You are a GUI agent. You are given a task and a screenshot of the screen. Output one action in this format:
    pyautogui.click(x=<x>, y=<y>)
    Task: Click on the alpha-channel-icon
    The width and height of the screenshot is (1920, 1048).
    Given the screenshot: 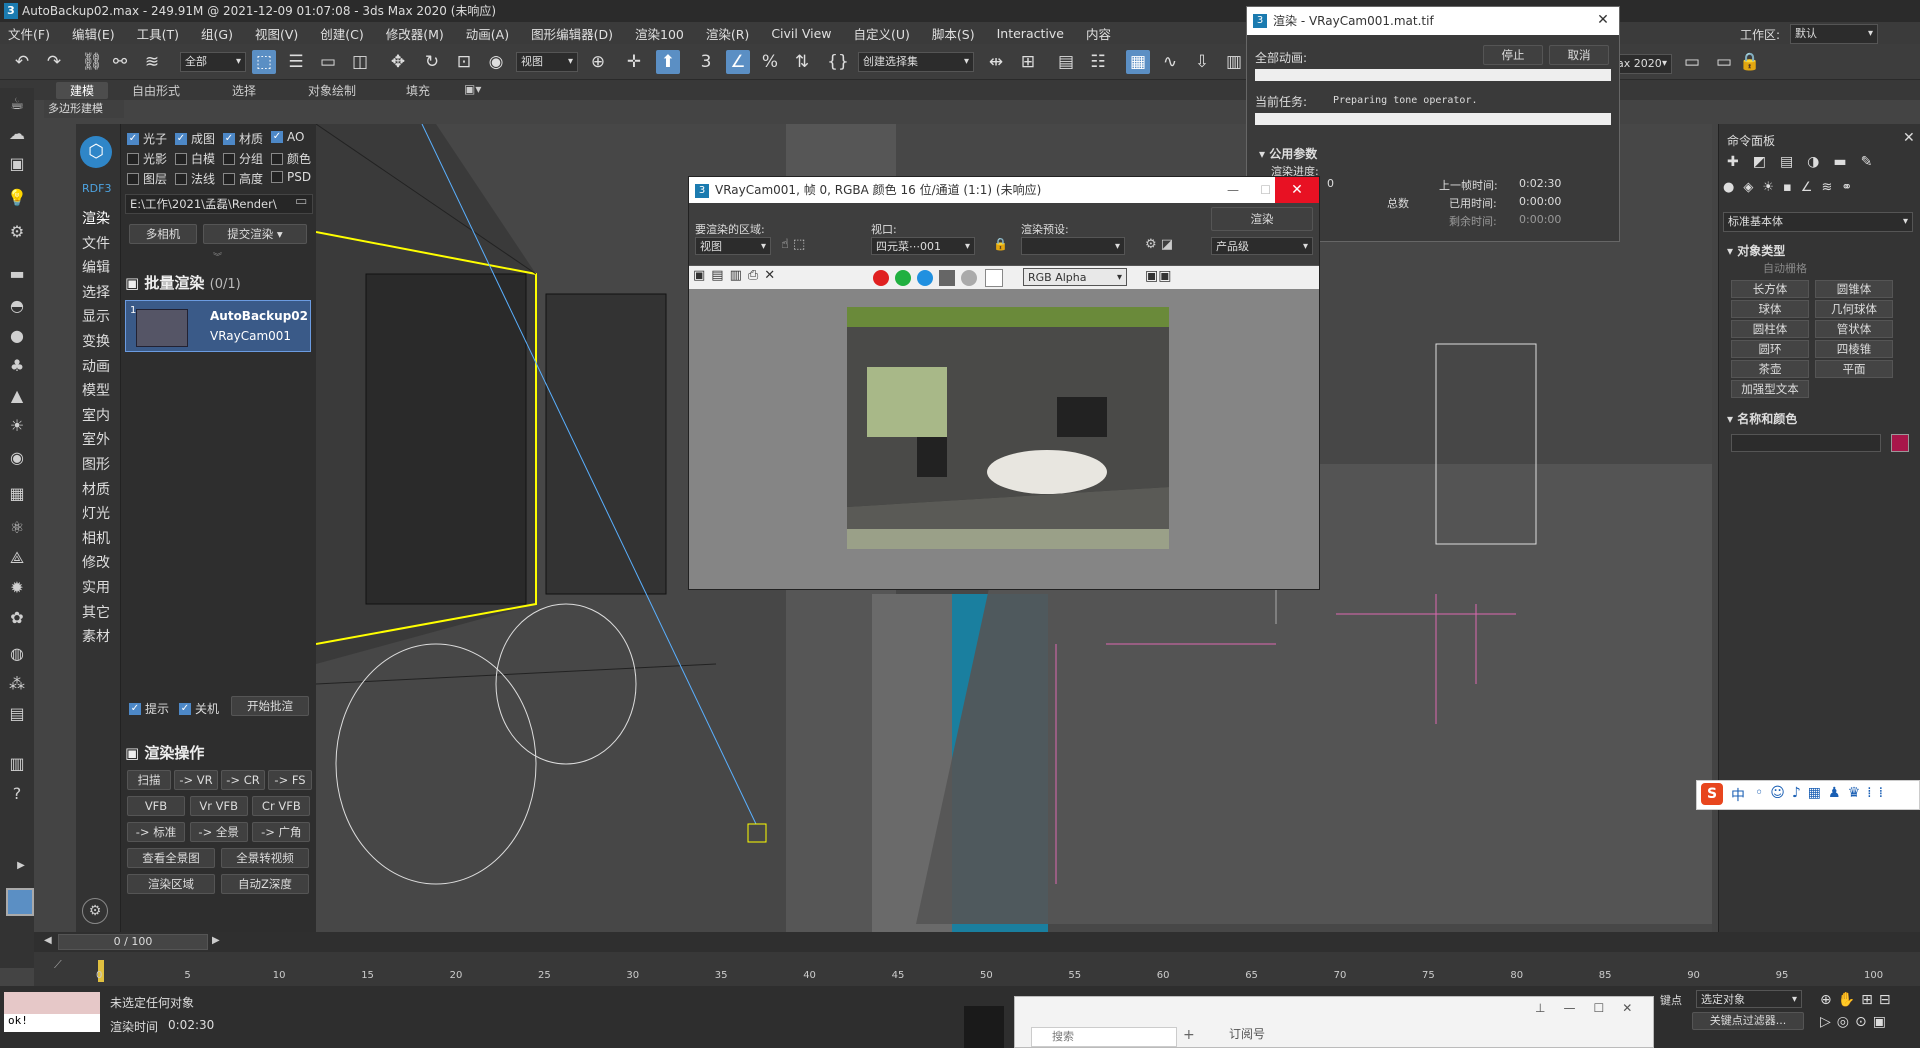 What is the action you would take?
    pyautogui.click(x=947, y=278)
    